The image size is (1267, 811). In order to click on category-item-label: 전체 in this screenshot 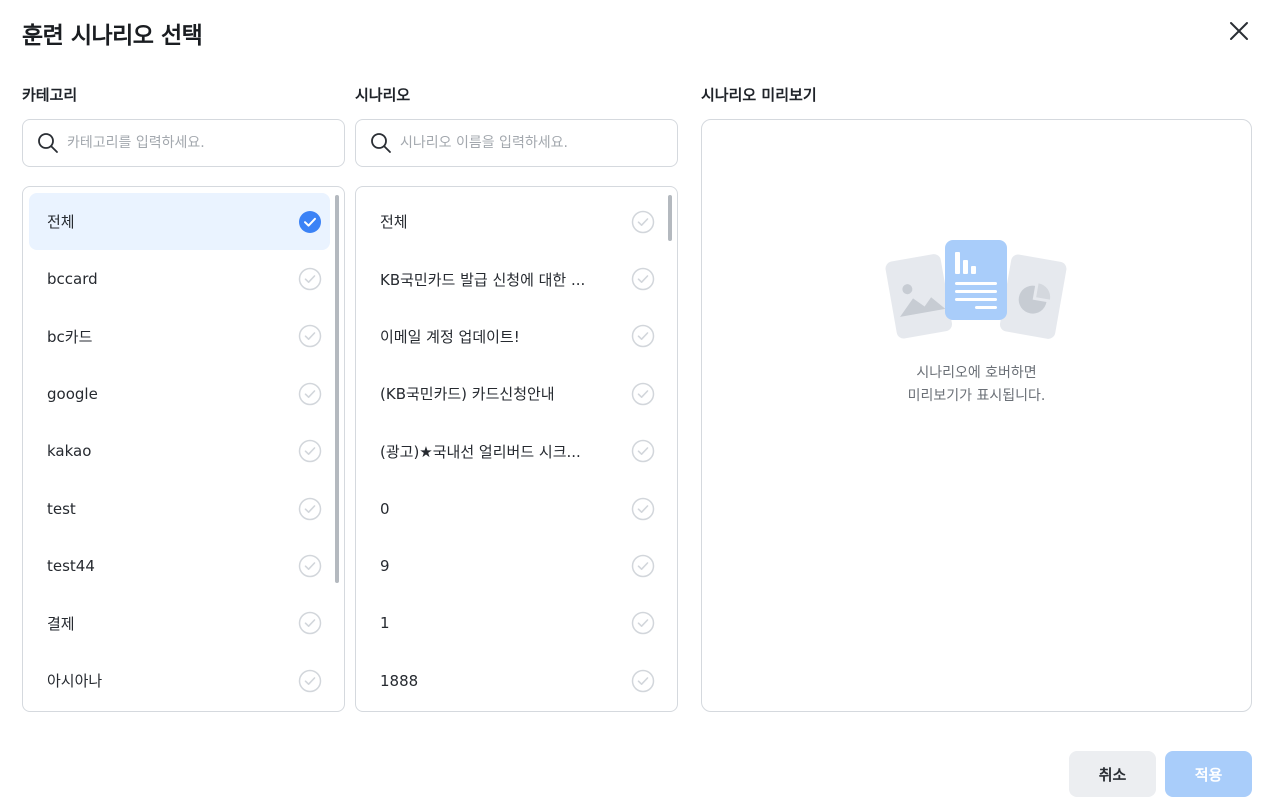, I will do `click(61, 222)`.